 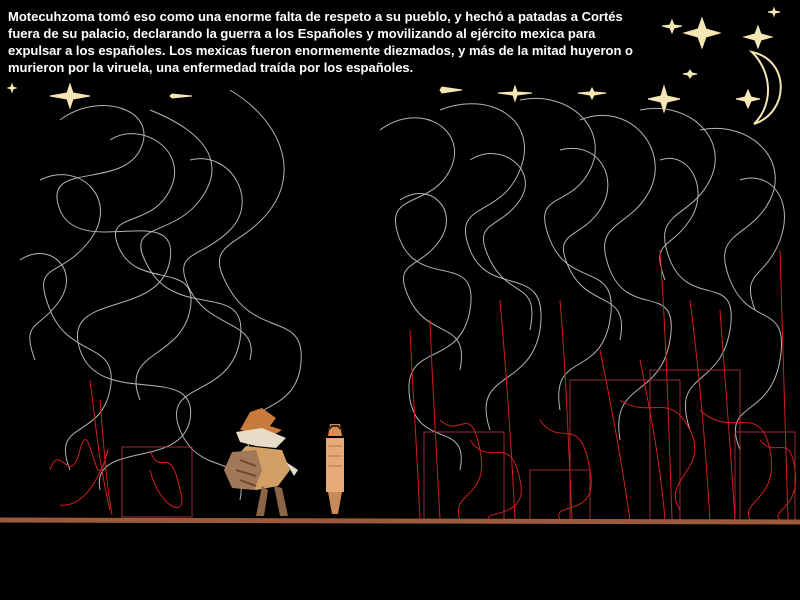 What do you see at coordinates (261, 462) in the screenshot?
I see `cortes-sprite` at bounding box center [261, 462].